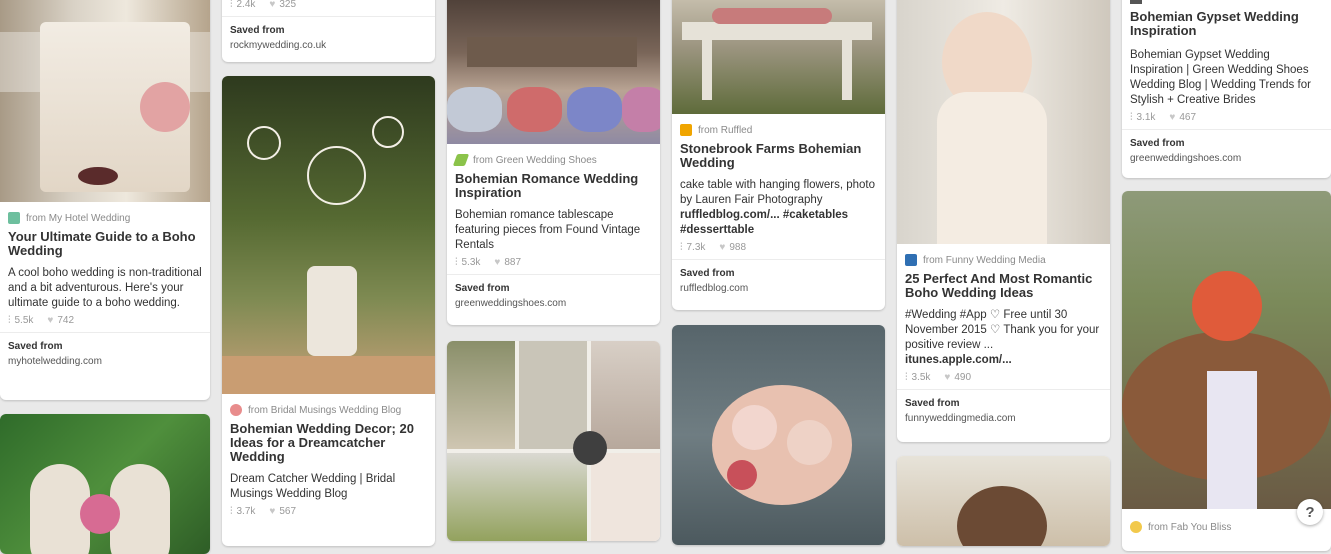 The image size is (1331, 554). I want to click on funny-wedding-icon, so click(911, 260).